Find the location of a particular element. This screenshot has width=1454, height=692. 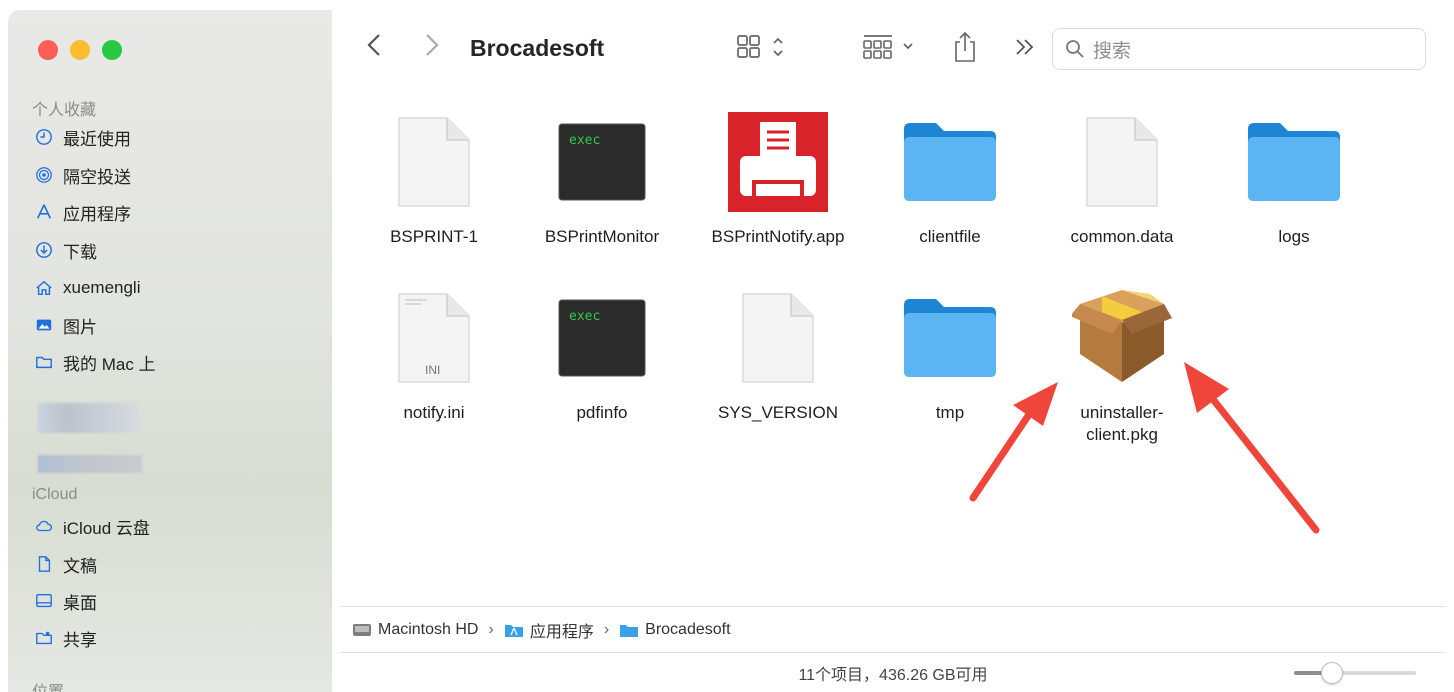

sidebar-item-pictures: 图片 is located at coordinates (65, 325).